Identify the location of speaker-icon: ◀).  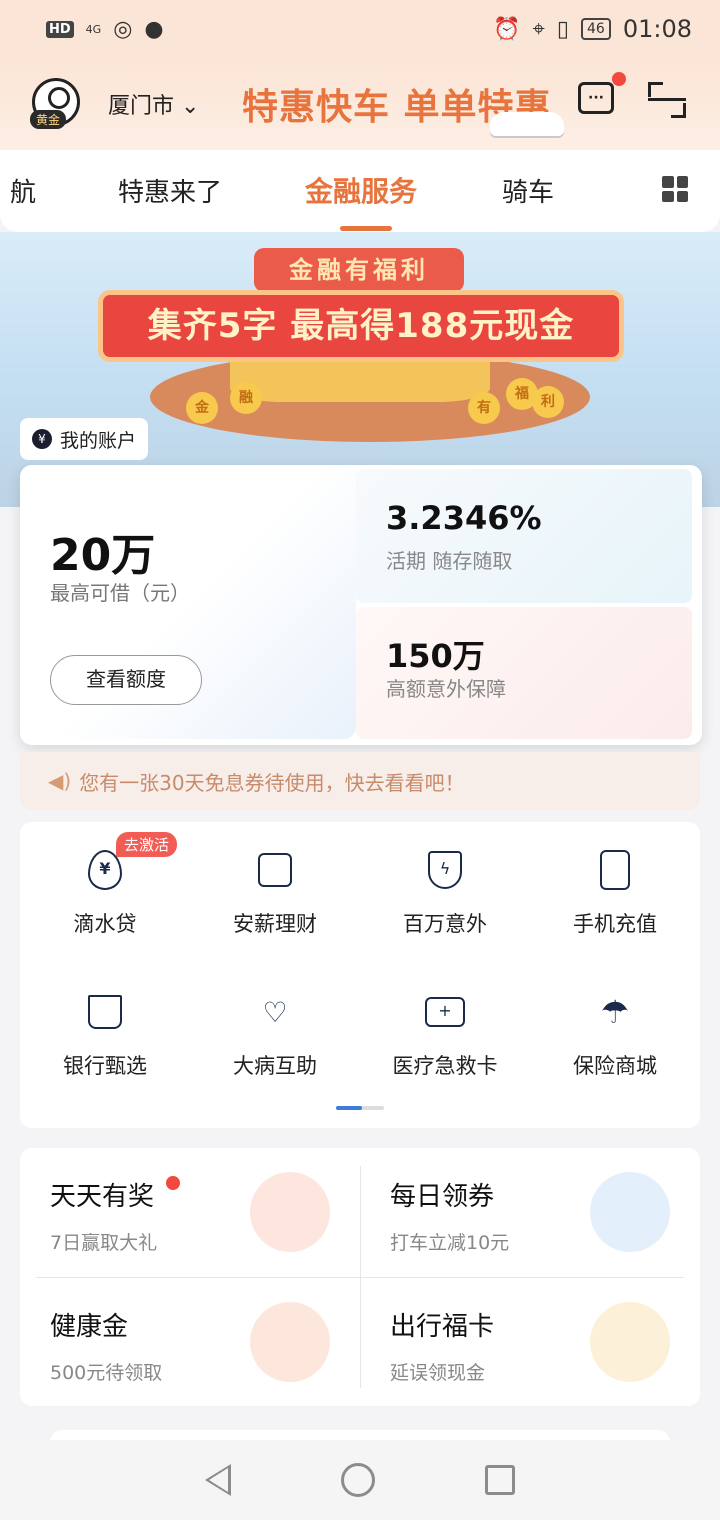
(60, 781).